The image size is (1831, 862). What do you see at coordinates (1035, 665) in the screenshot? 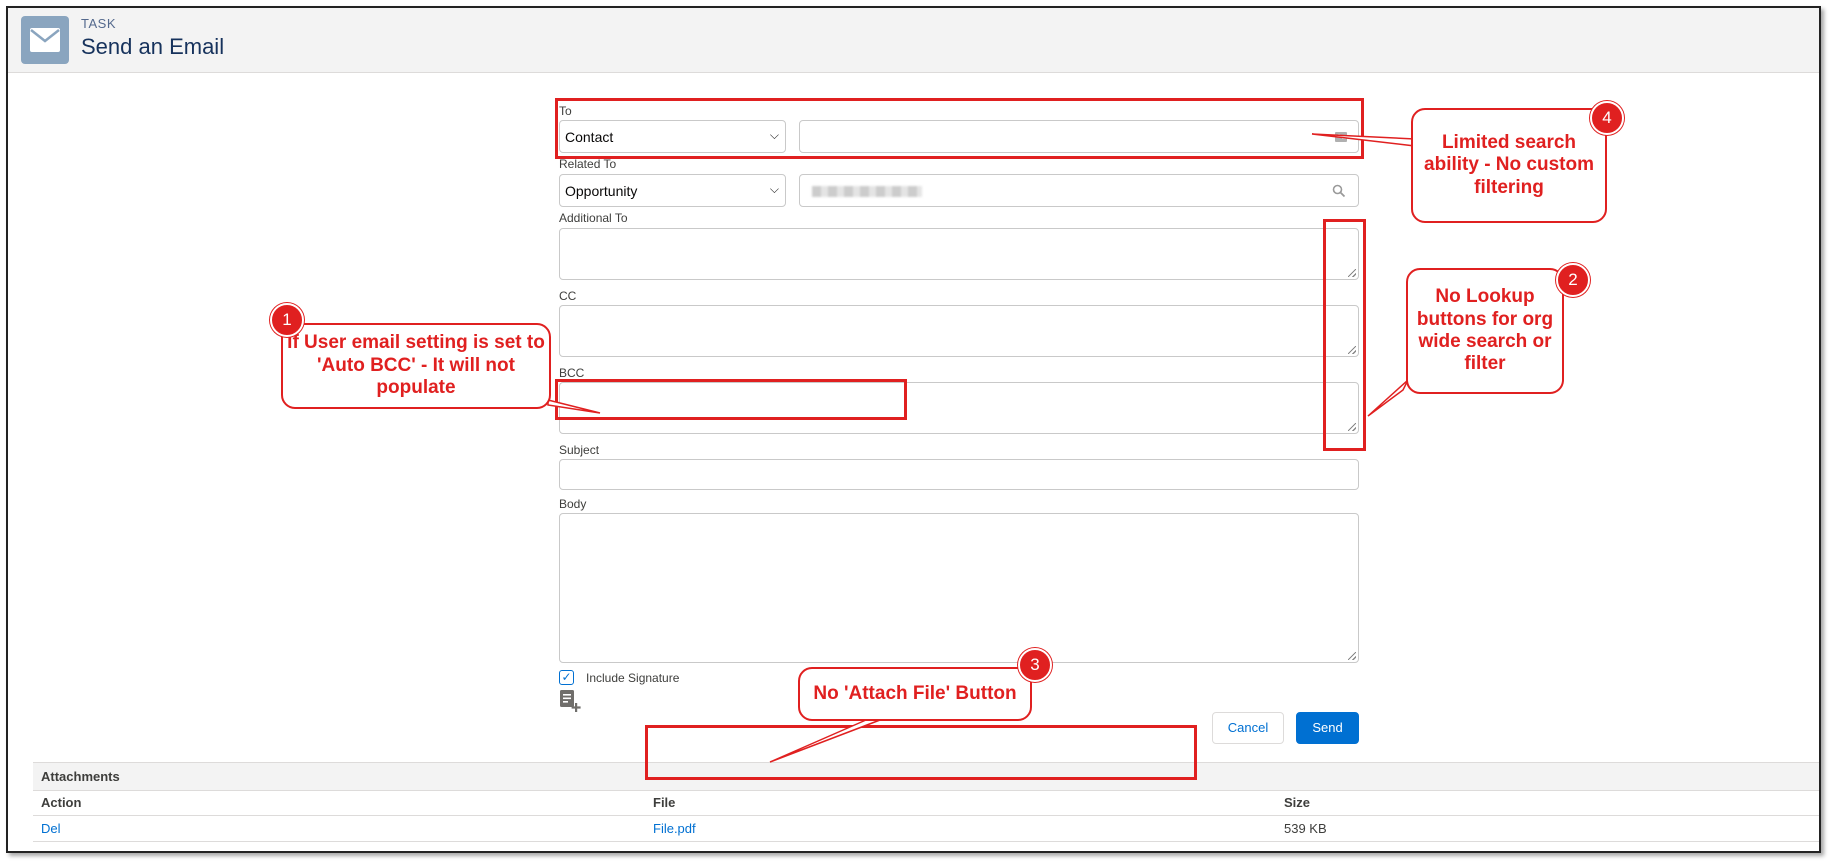
I see `callout-3-badge: 3` at bounding box center [1035, 665].